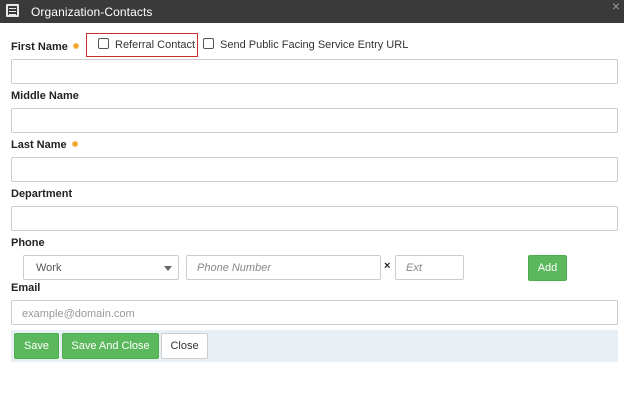 Image resolution: width=624 pixels, height=401 pixels. Describe the element at coordinates (314, 169) in the screenshot. I see `last-name-input` at that location.